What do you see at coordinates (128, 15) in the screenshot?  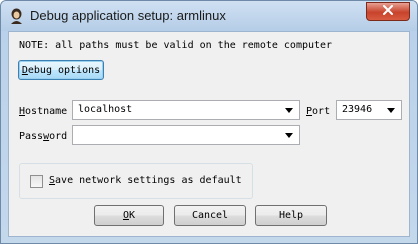 I see `window-title: Debug application setup: armlinux` at bounding box center [128, 15].